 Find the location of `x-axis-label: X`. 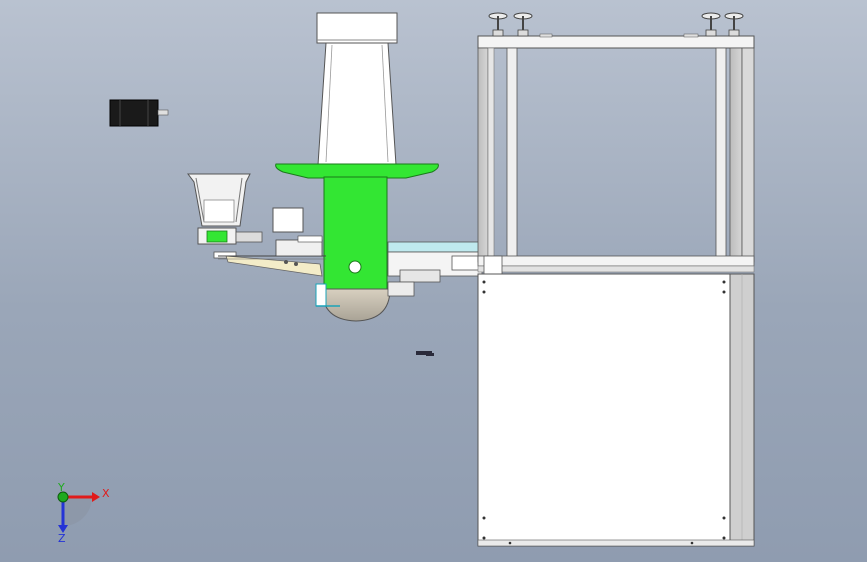

x-axis-label: X is located at coordinates (106, 493).